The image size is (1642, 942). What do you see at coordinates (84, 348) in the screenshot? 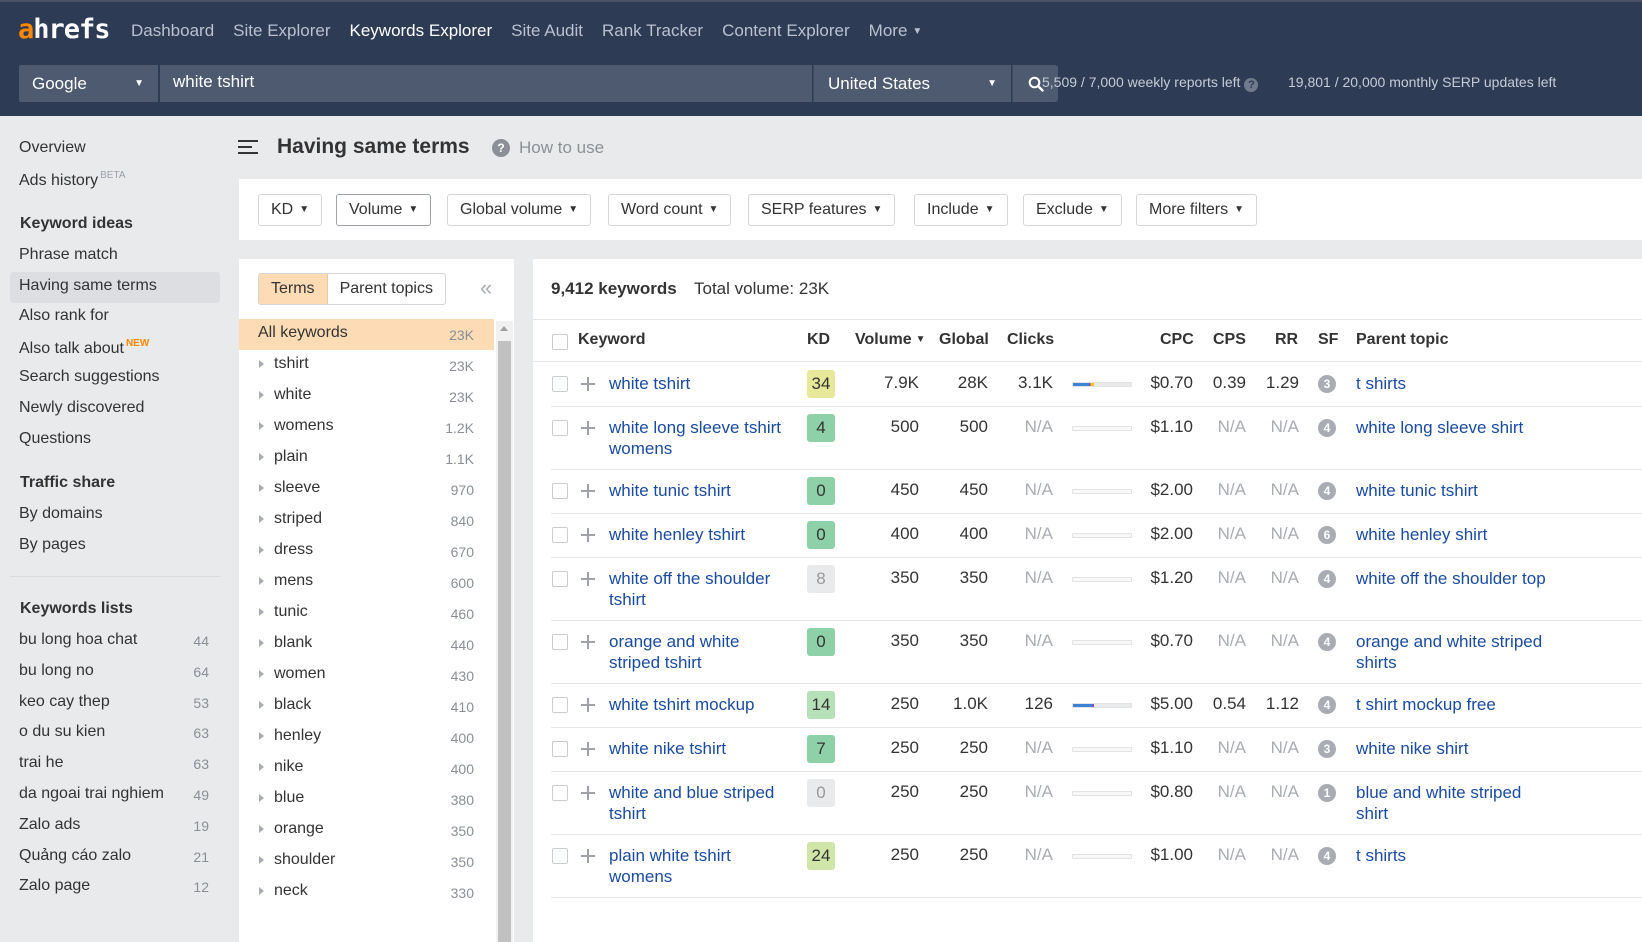
I see `sidebar-item-also-talk-about: Also talk about NEW` at bounding box center [84, 348].